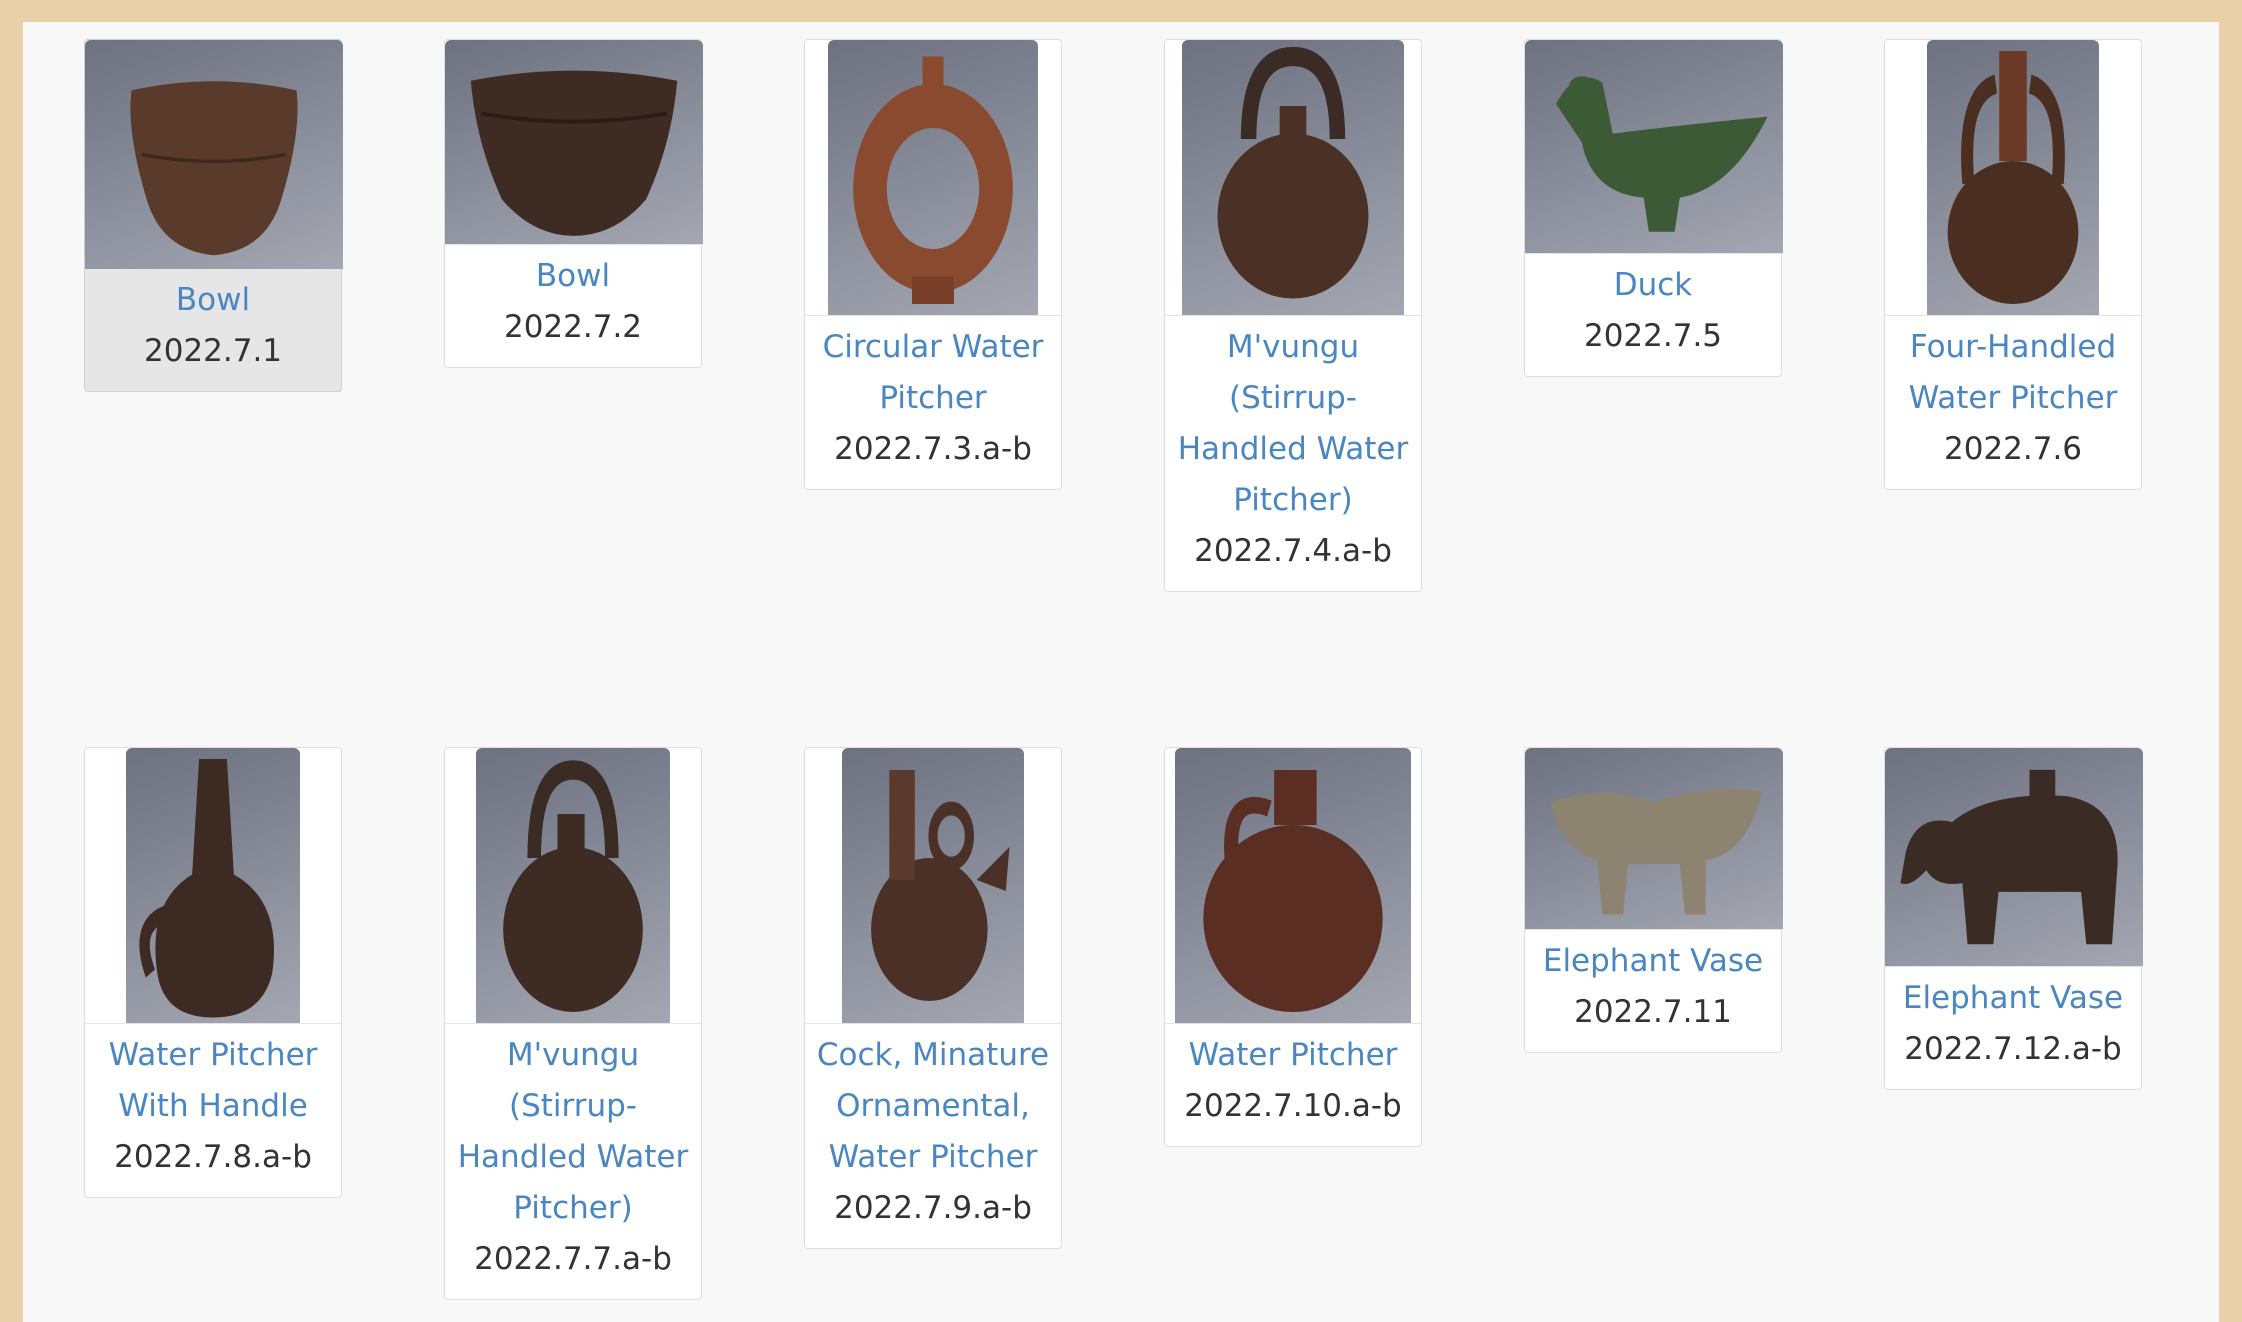 This screenshot has width=2242, height=1322. What do you see at coordinates (573, 1259) in the screenshot?
I see `accession-number: 2022.7.7.a-b` at bounding box center [573, 1259].